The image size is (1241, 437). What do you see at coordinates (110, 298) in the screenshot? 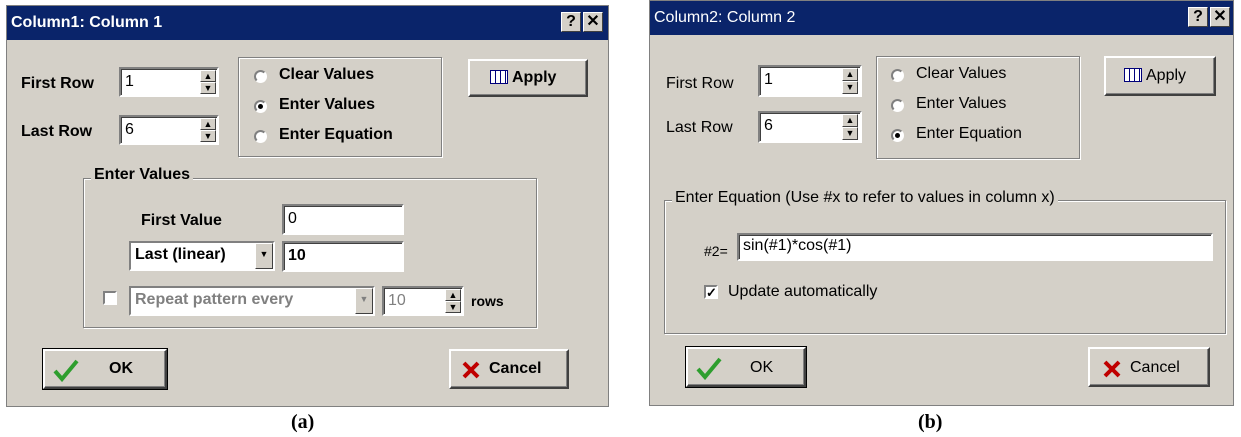
I see `repeat-checkbox` at bounding box center [110, 298].